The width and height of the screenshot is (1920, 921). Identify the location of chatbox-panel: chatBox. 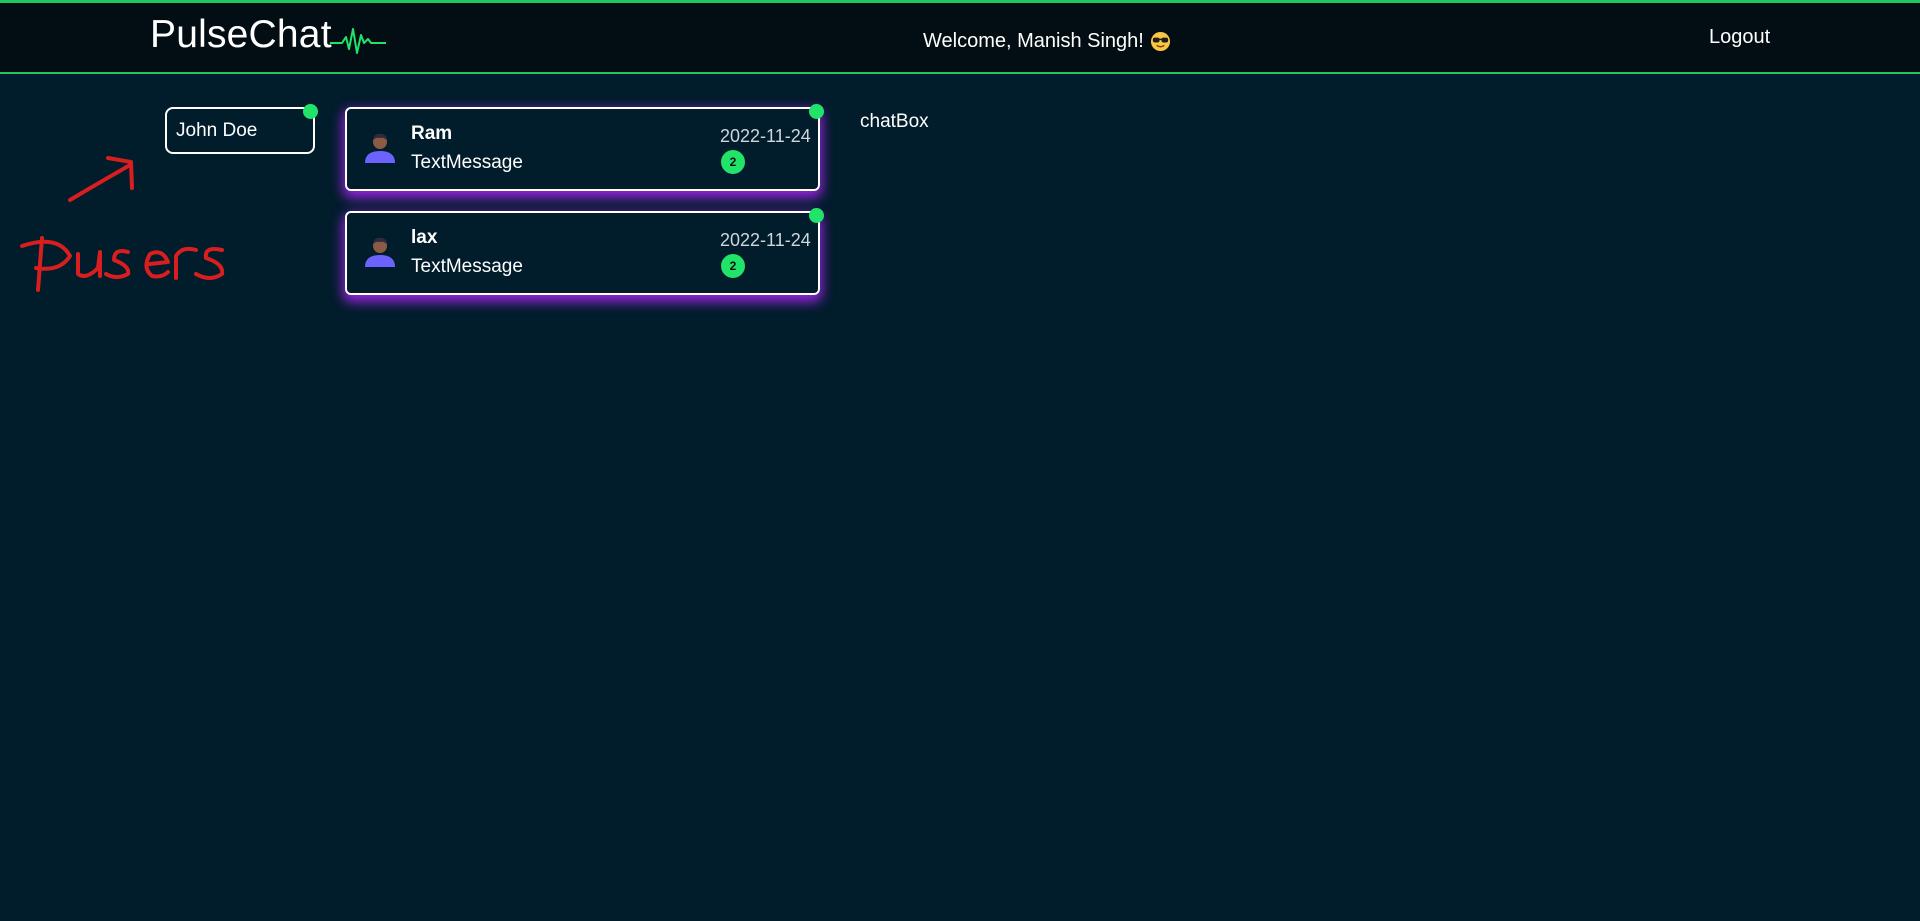
(894, 122).